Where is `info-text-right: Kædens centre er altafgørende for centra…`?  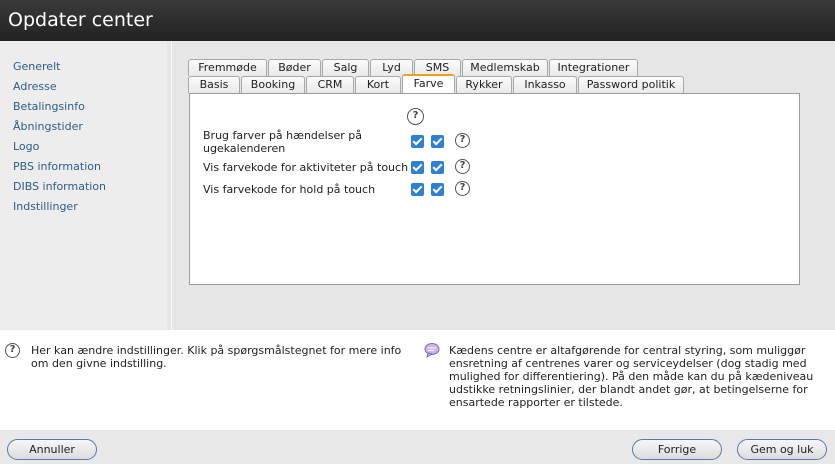 info-text-right: Kædens centre er altafgørende for centra… is located at coordinates (631, 376).